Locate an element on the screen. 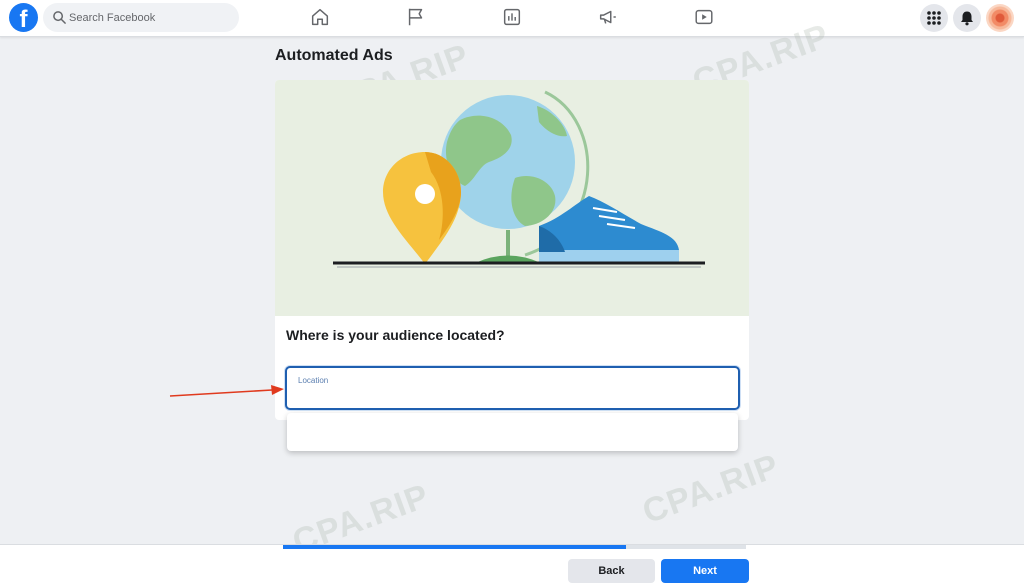 Image resolution: width=1024 pixels, height=587 pixels. location-input is located at coordinates (512, 396).